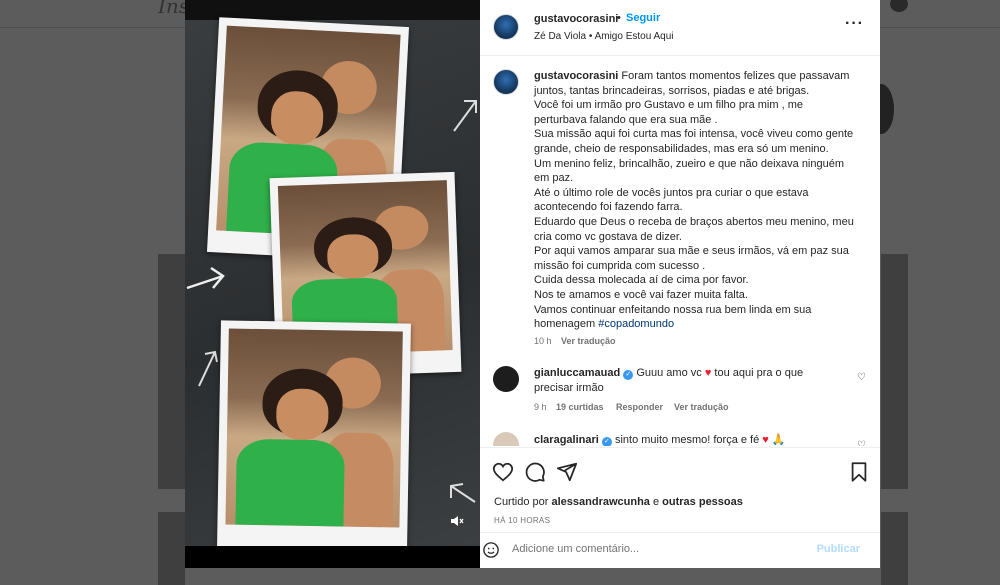  Describe the element at coordinates (636, 324) in the screenshot. I see `hashtag-link: #copadomundo` at that location.